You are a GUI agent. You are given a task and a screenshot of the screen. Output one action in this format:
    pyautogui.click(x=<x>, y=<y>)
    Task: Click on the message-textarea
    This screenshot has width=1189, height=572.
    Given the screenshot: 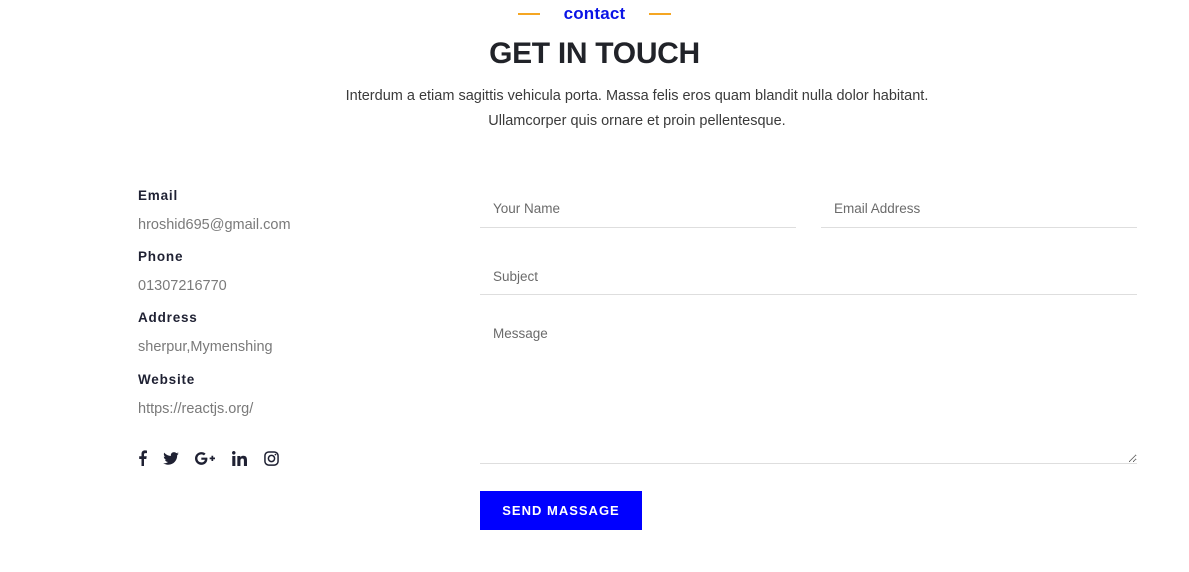 What is the action you would take?
    pyautogui.click(x=808, y=393)
    